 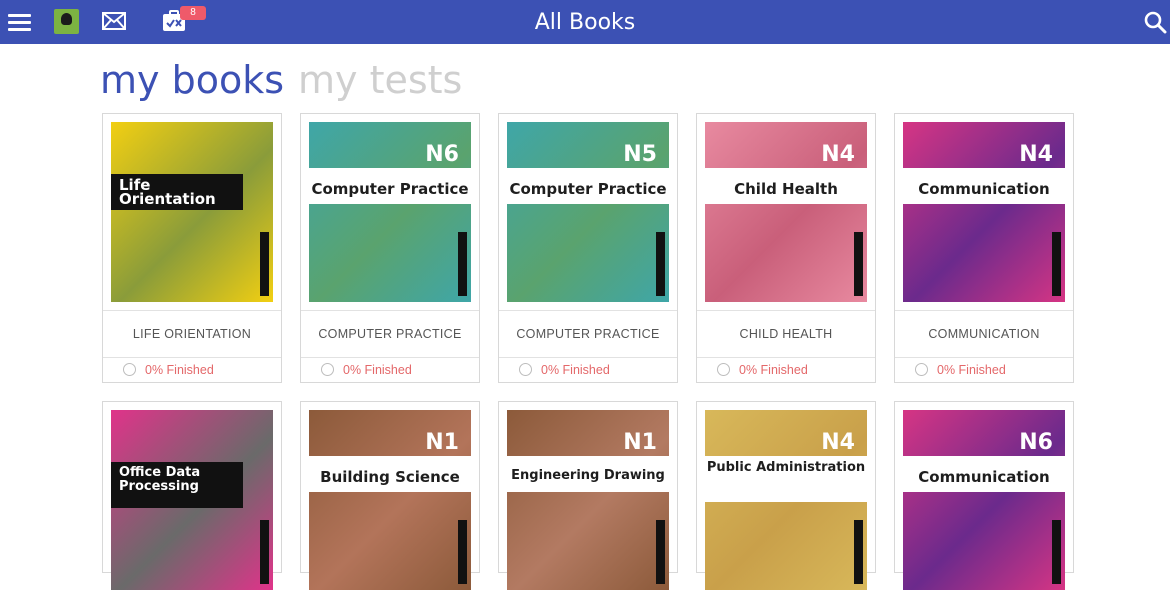 What do you see at coordinates (390, 212) in the screenshot?
I see `book-cover-image: Computer Practice N6` at bounding box center [390, 212].